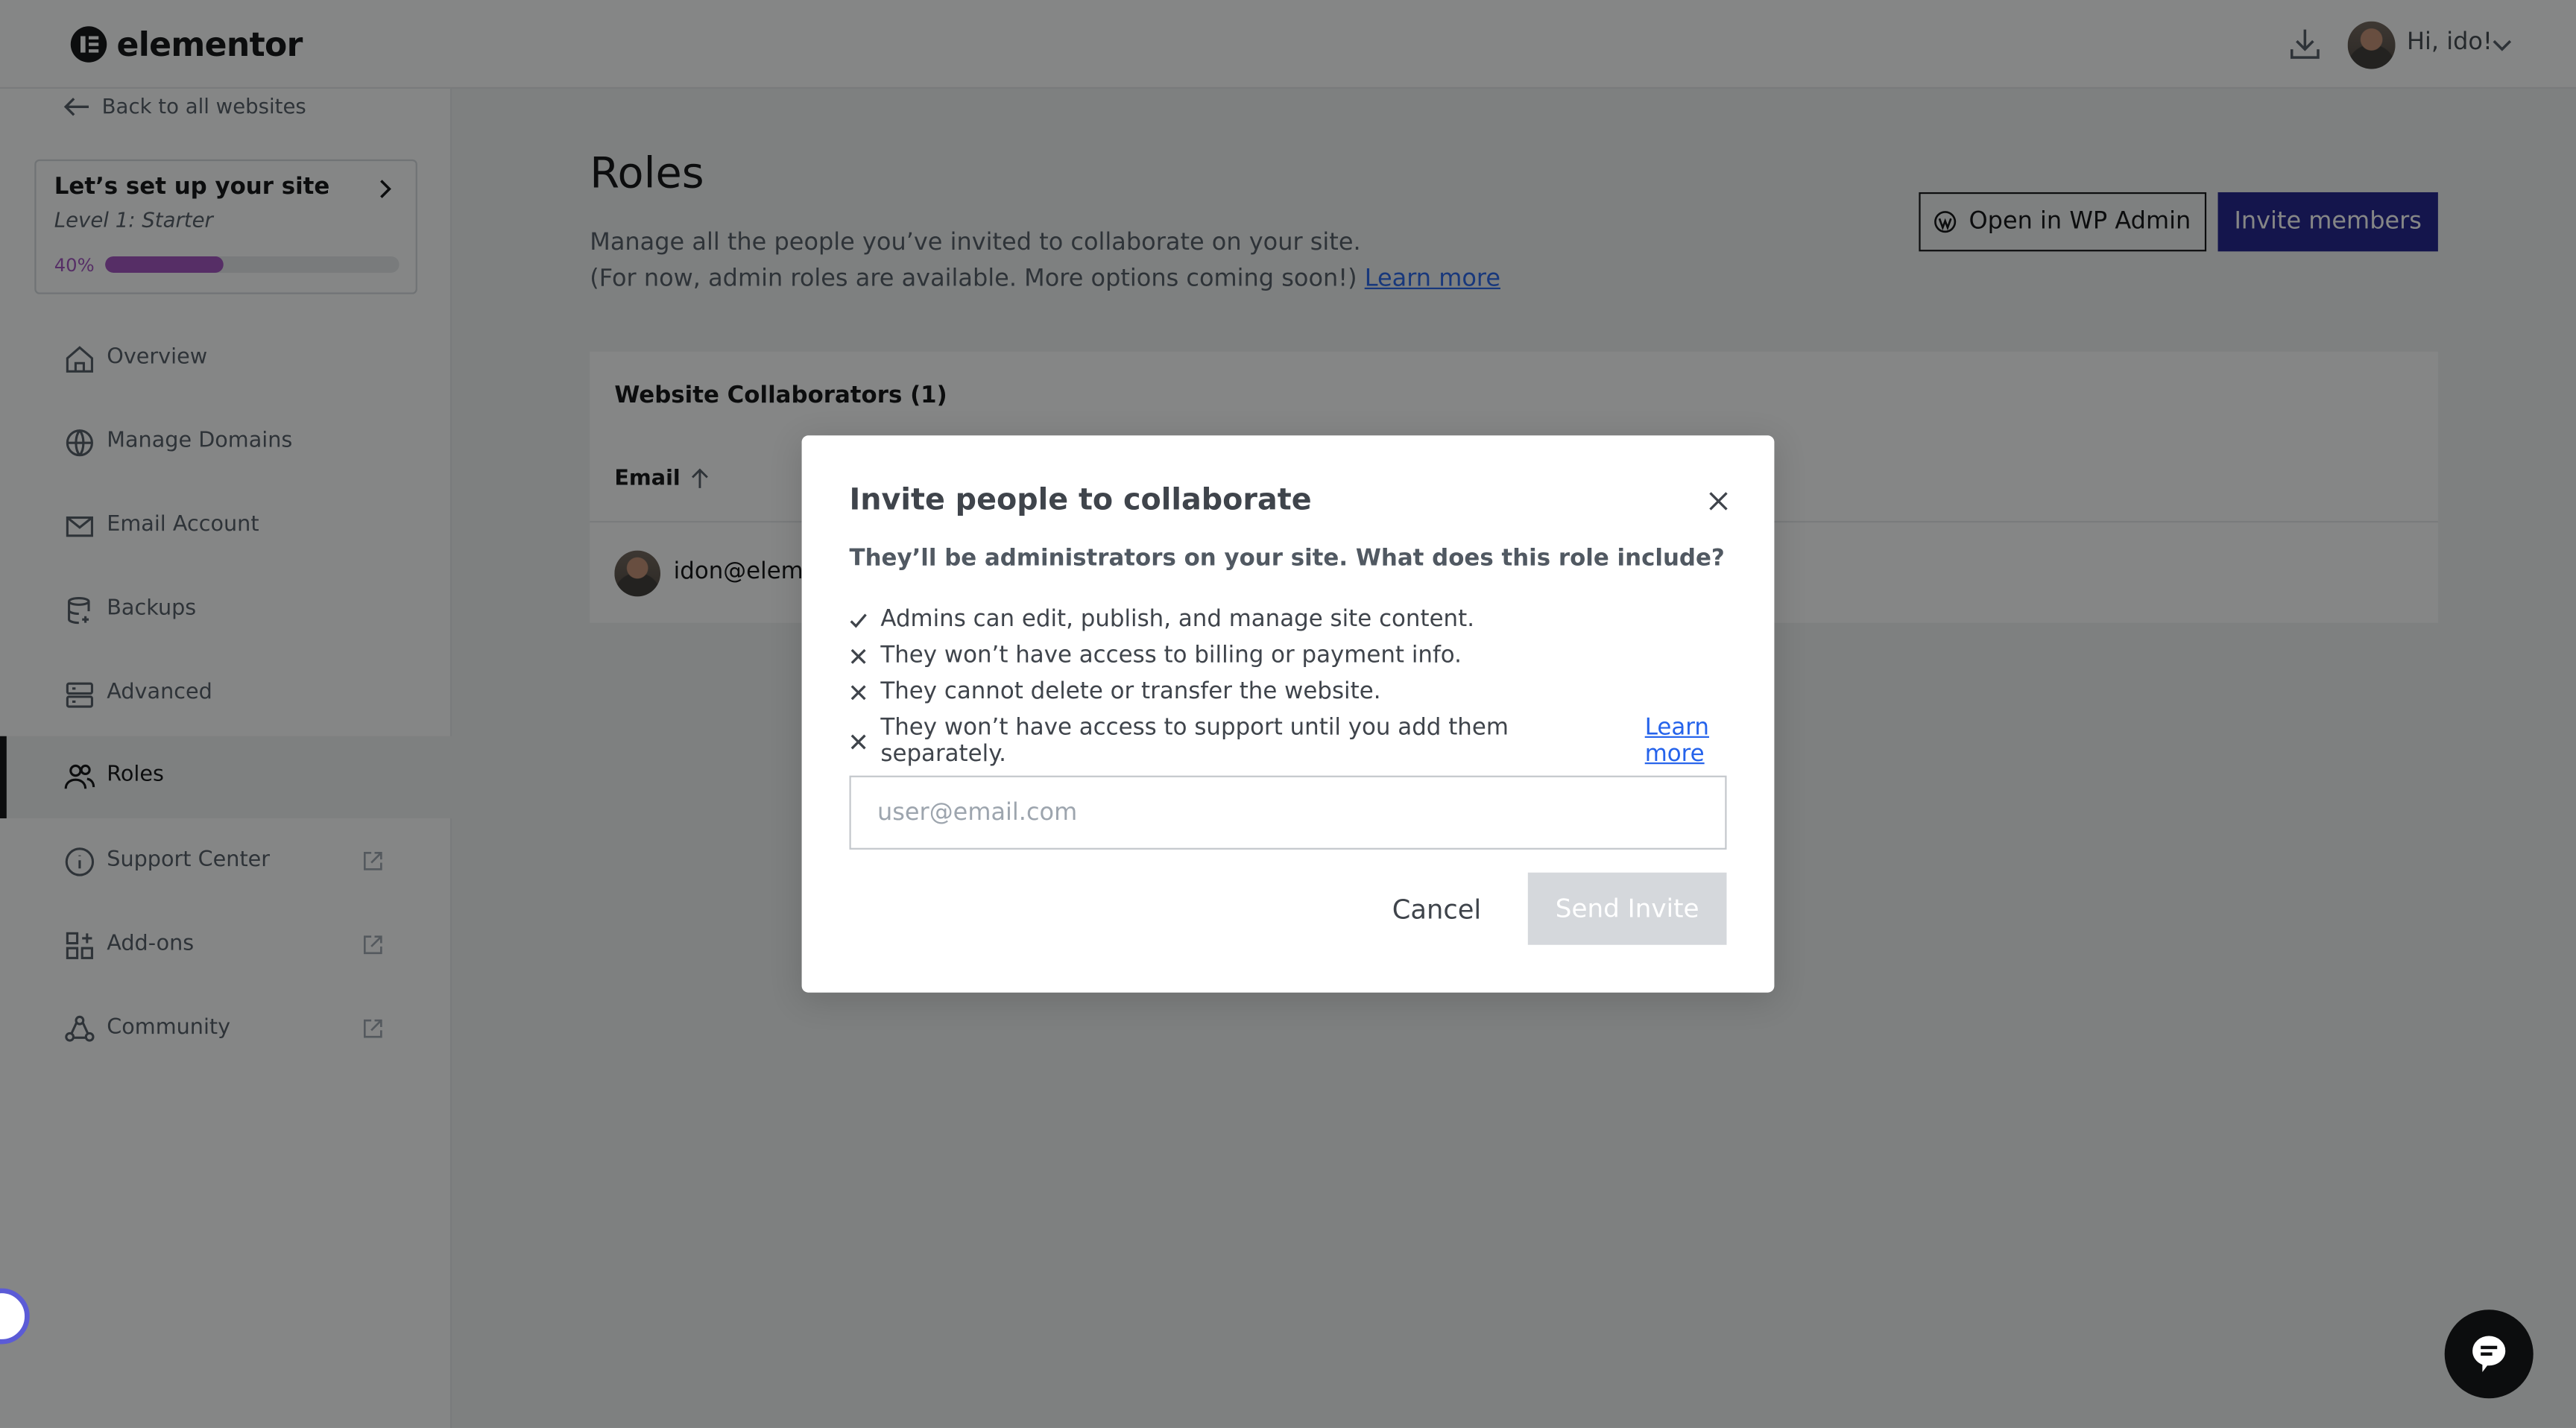 The height and width of the screenshot is (1428, 2576). What do you see at coordinates (859, 620) in the screenshot?
I see `check-icon` at bounding box center [859, 620].